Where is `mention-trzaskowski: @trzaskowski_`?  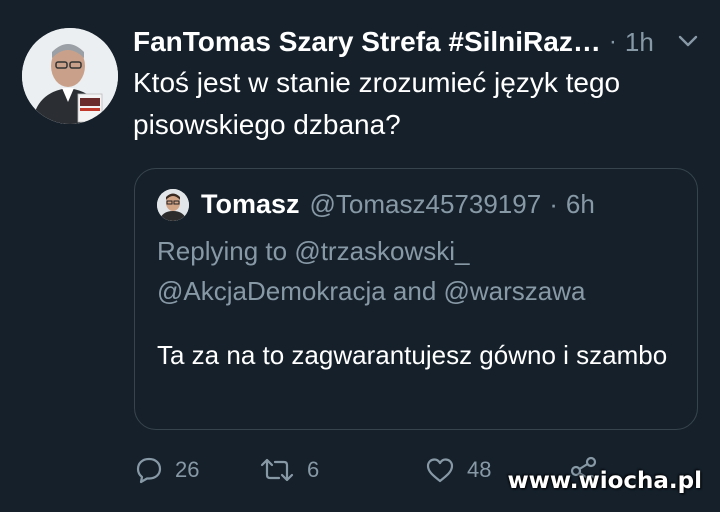 mention-trzaskowski: @trzaskowski_ is located at coordinates (381, 251).